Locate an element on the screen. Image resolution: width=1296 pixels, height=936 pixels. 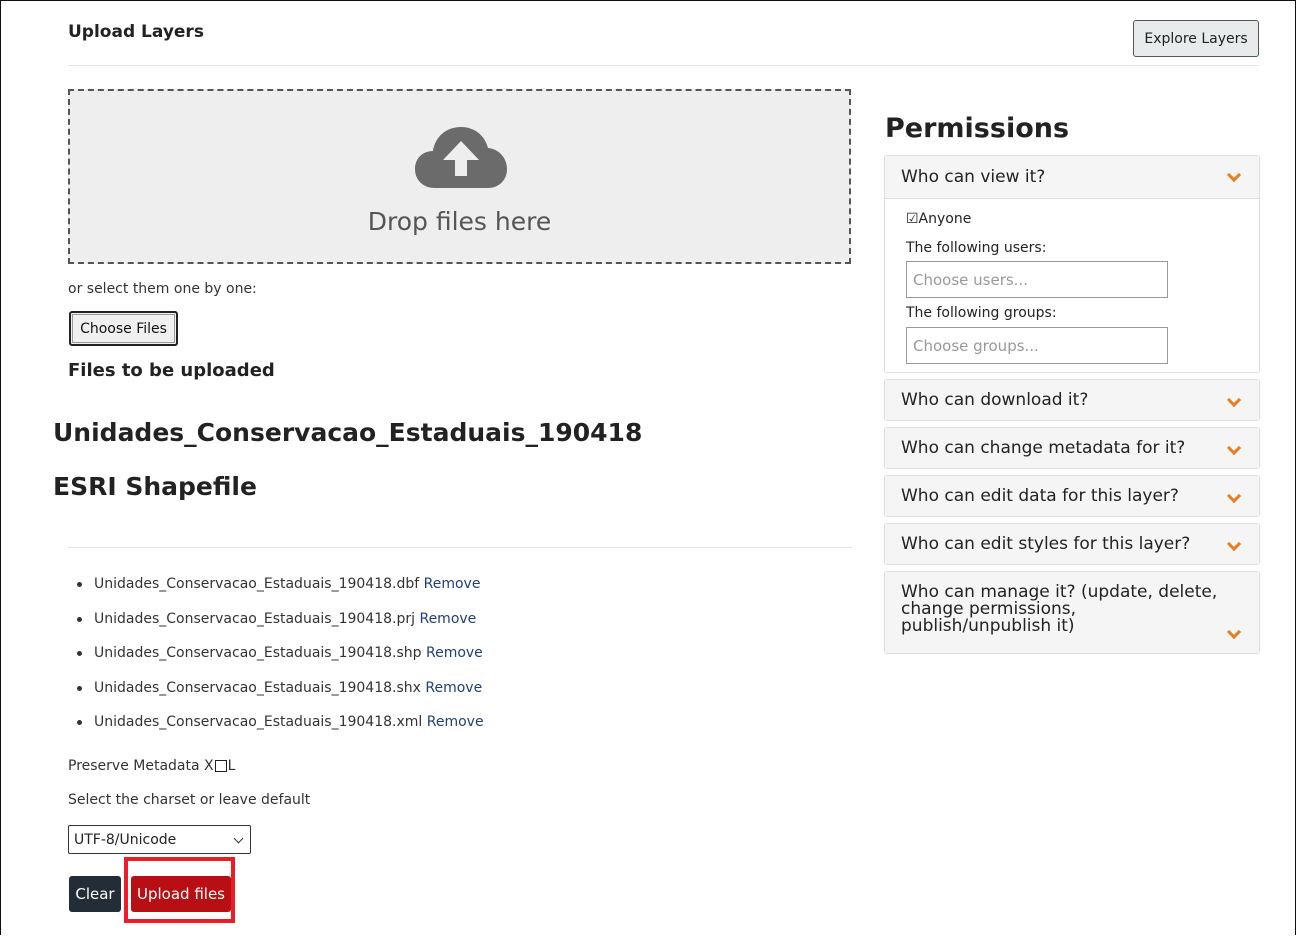
panel-title: Who can change metadata for it? is located at coordinates (1043, 448).